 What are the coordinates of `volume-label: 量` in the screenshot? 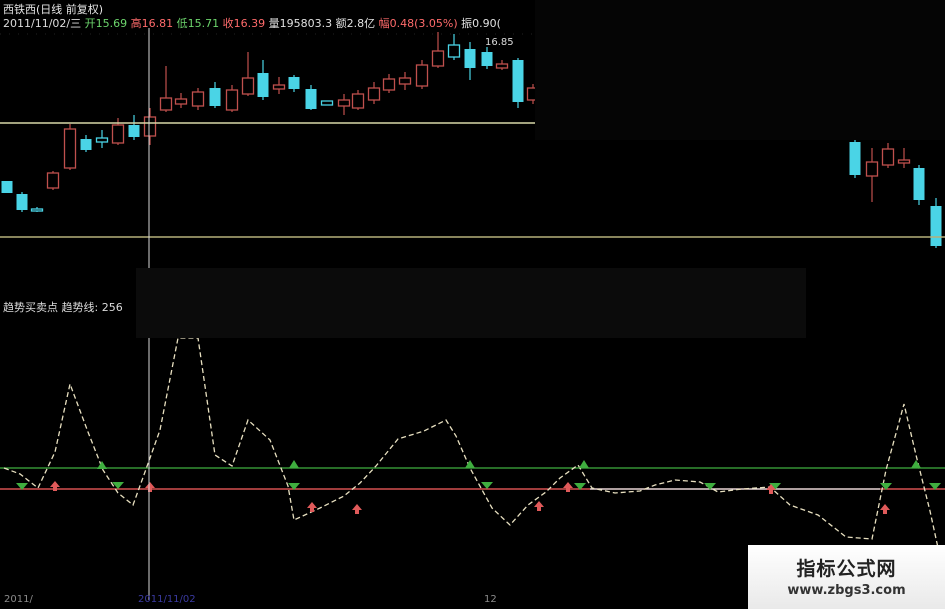 It's located at (274, 23).